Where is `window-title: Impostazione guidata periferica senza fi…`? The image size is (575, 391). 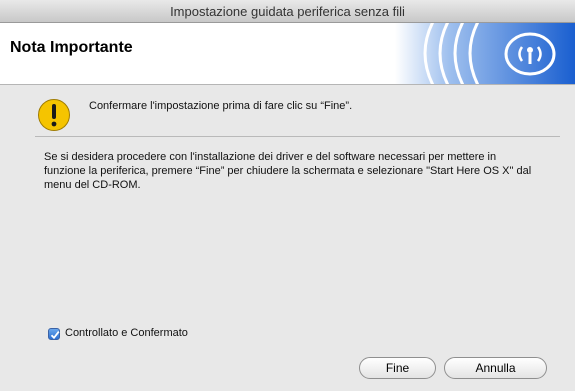
window-title: Impostazione guidata periferica senza fi… is located at coordinates (287, 11).